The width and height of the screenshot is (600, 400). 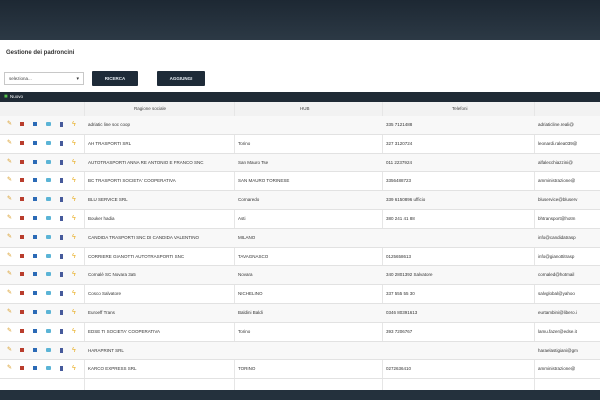 What do you see at coordinates (16, 96) in the screenshot?
I see `new-record-link: Nuovo` at bounding box center [16, 96].